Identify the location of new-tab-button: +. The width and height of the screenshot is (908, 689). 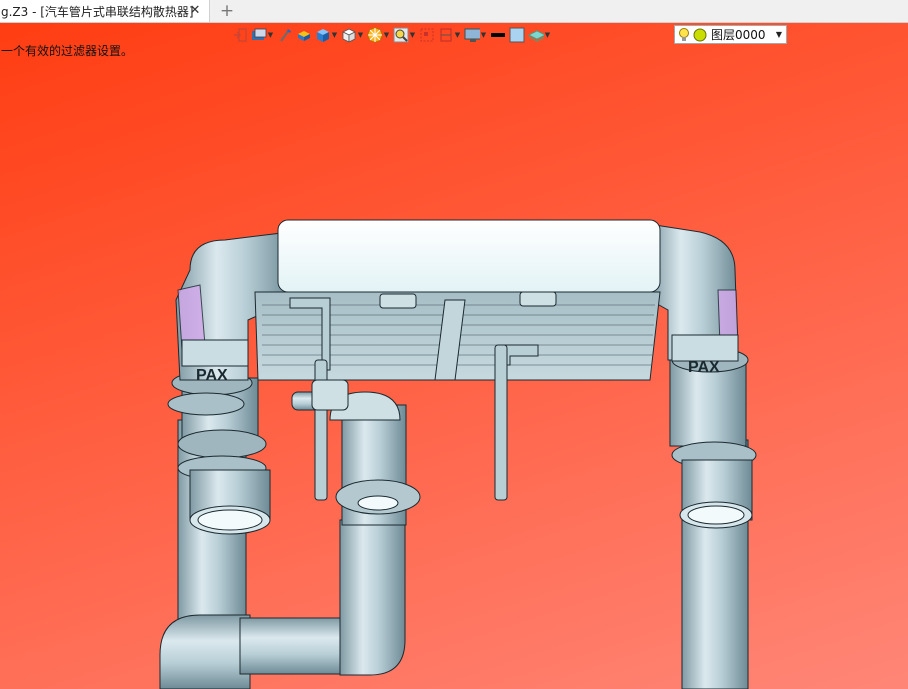
(227, 11).